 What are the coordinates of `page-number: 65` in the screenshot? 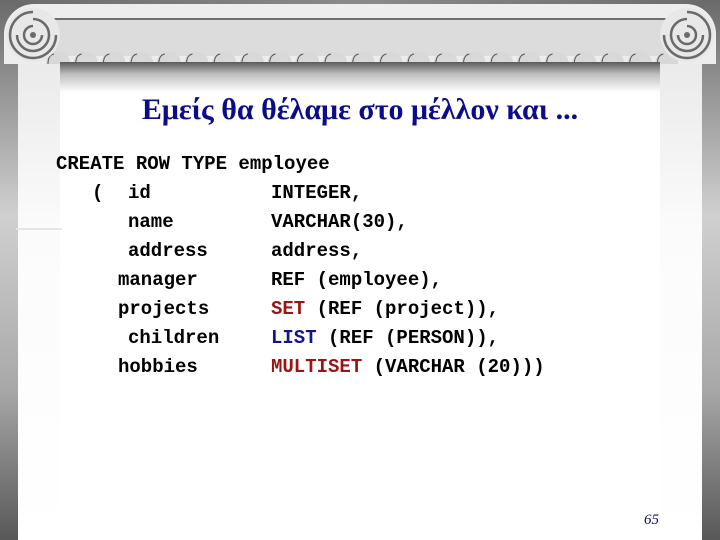 It's located at (651, 520).